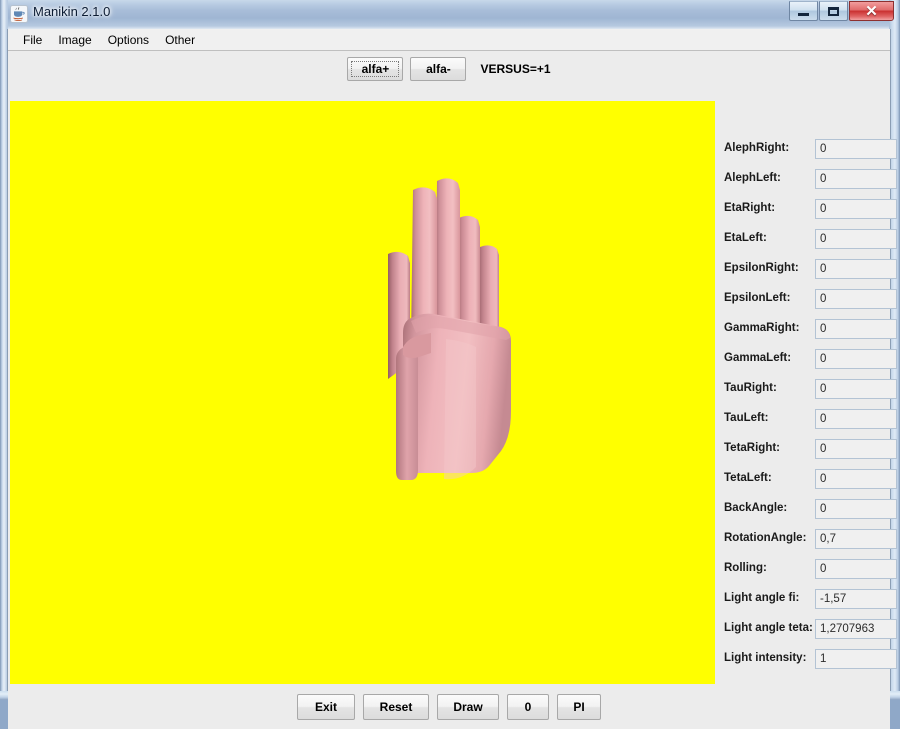 This screenshot has width=900, height=729. I want to click on parameter-row: EtaRight: 0, so click(806, 210).